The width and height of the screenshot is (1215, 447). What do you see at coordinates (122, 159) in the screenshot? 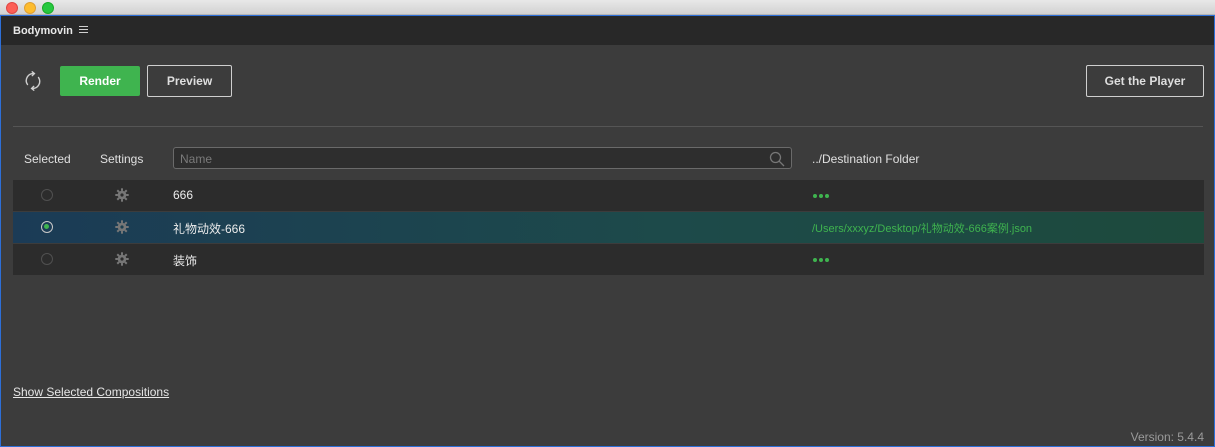
I see `column-header-settings: Settings` at bounding box center [122, 159].